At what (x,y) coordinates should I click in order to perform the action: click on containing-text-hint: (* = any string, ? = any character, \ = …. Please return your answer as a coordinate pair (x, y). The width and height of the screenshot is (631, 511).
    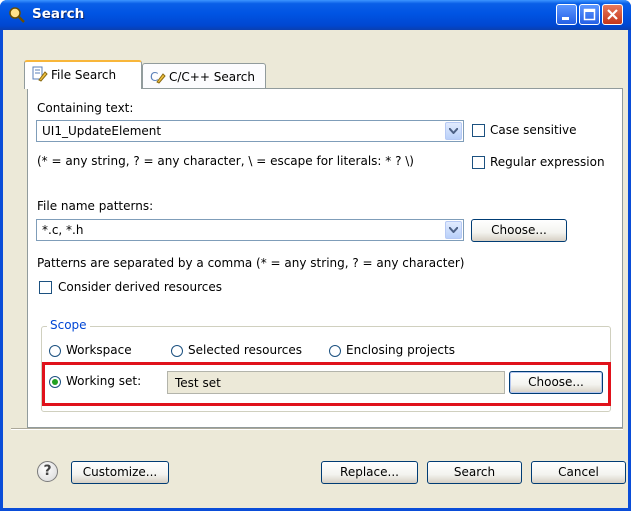
    Looking at the image, I should click on (225, 161).